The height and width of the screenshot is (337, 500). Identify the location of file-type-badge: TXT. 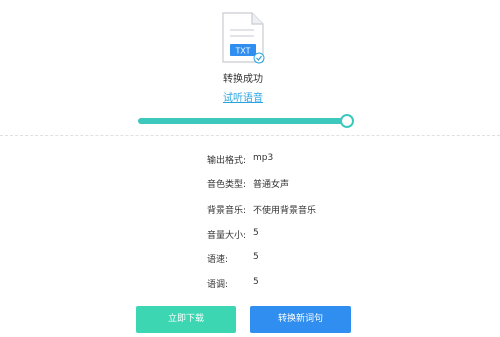
(242, 51).